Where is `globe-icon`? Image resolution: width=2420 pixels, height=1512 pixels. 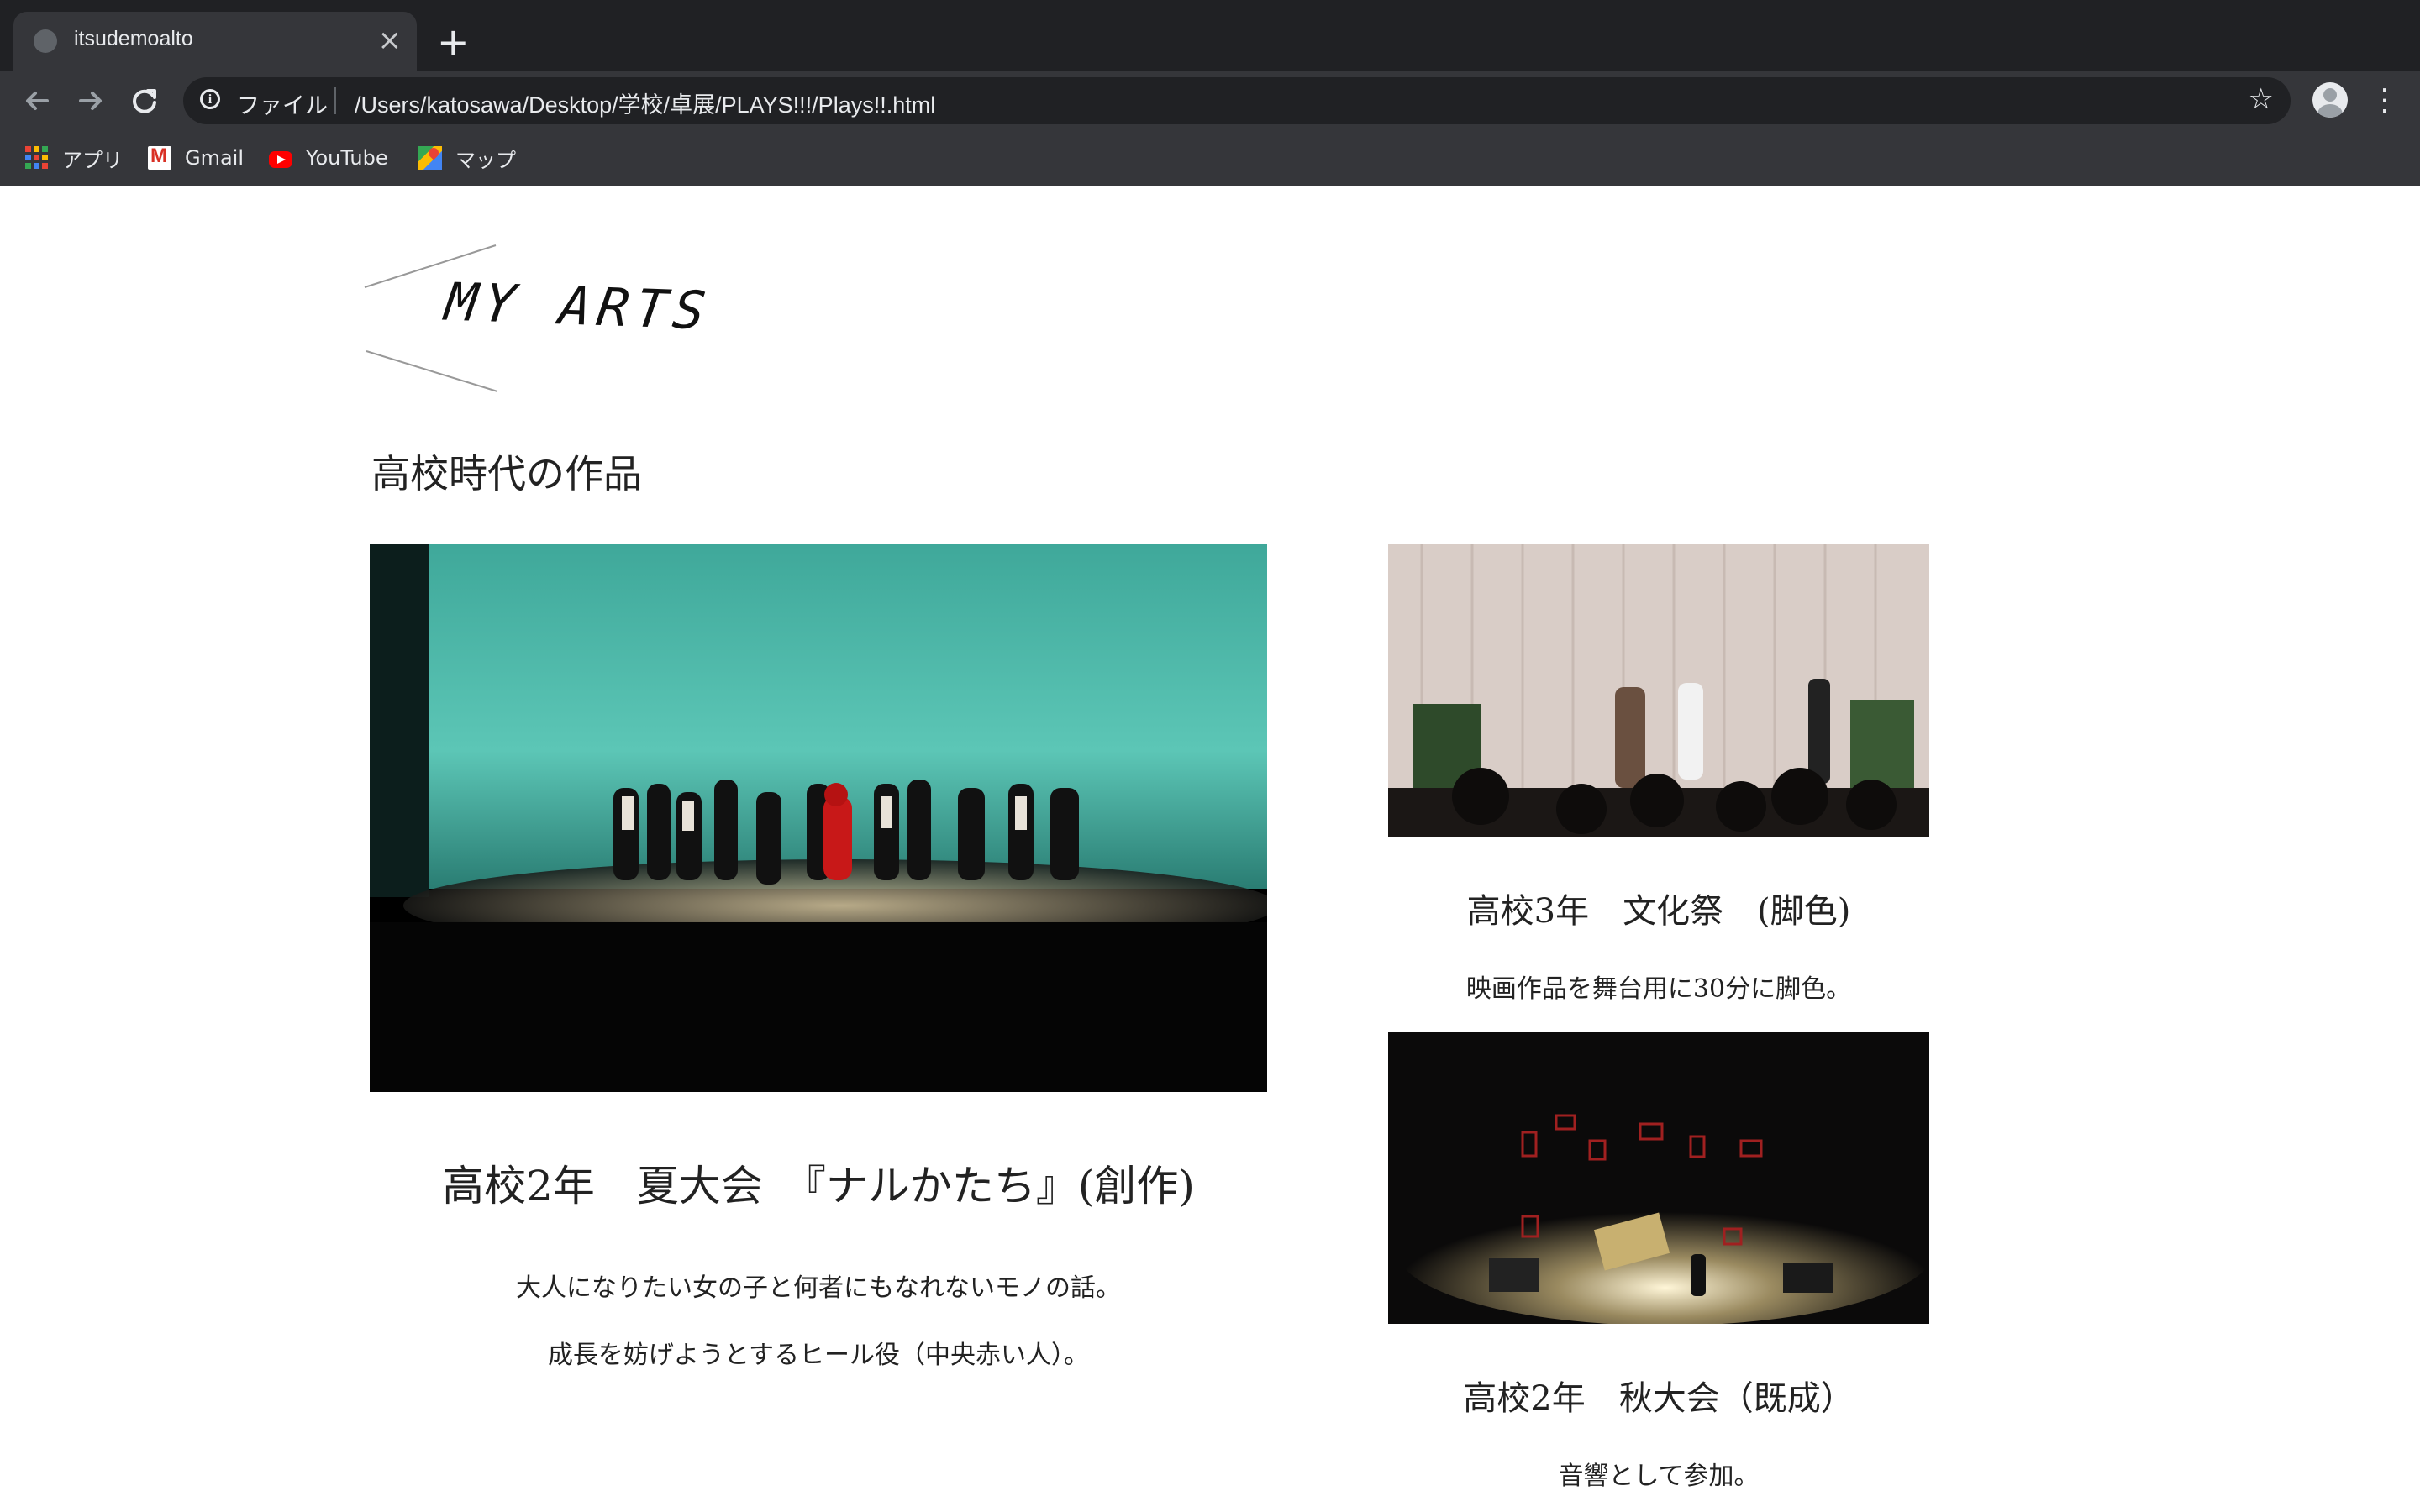
globe-icon is located at coordinates (45, 41).